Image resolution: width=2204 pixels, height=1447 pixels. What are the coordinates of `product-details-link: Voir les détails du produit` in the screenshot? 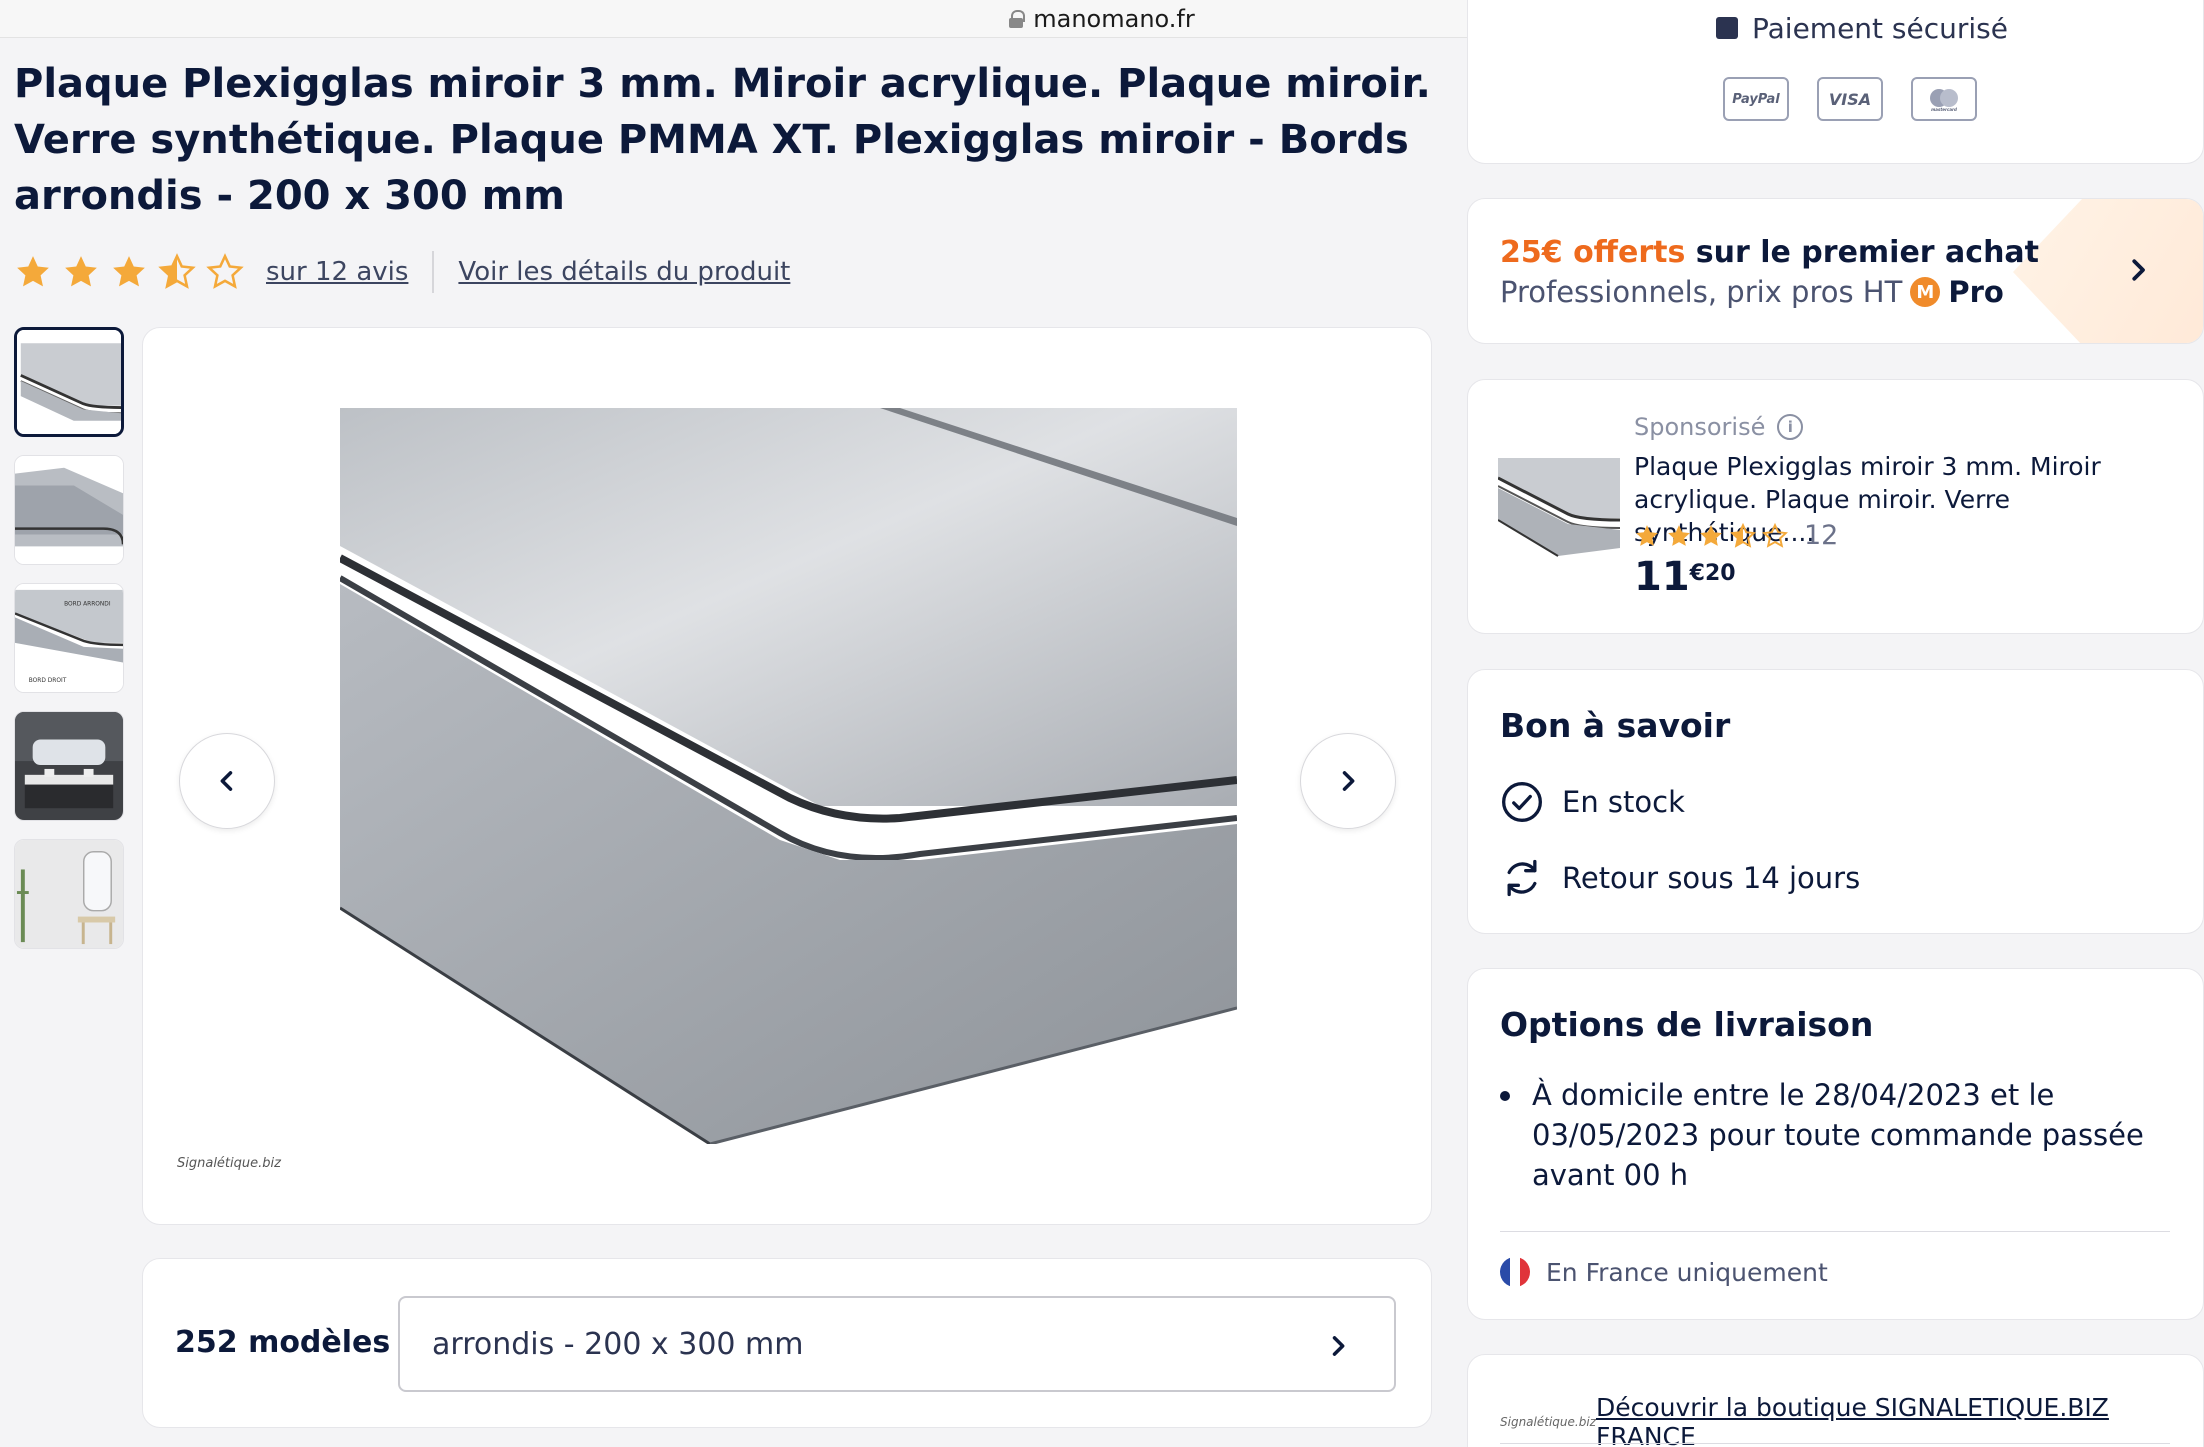 It's located at (624, 272).